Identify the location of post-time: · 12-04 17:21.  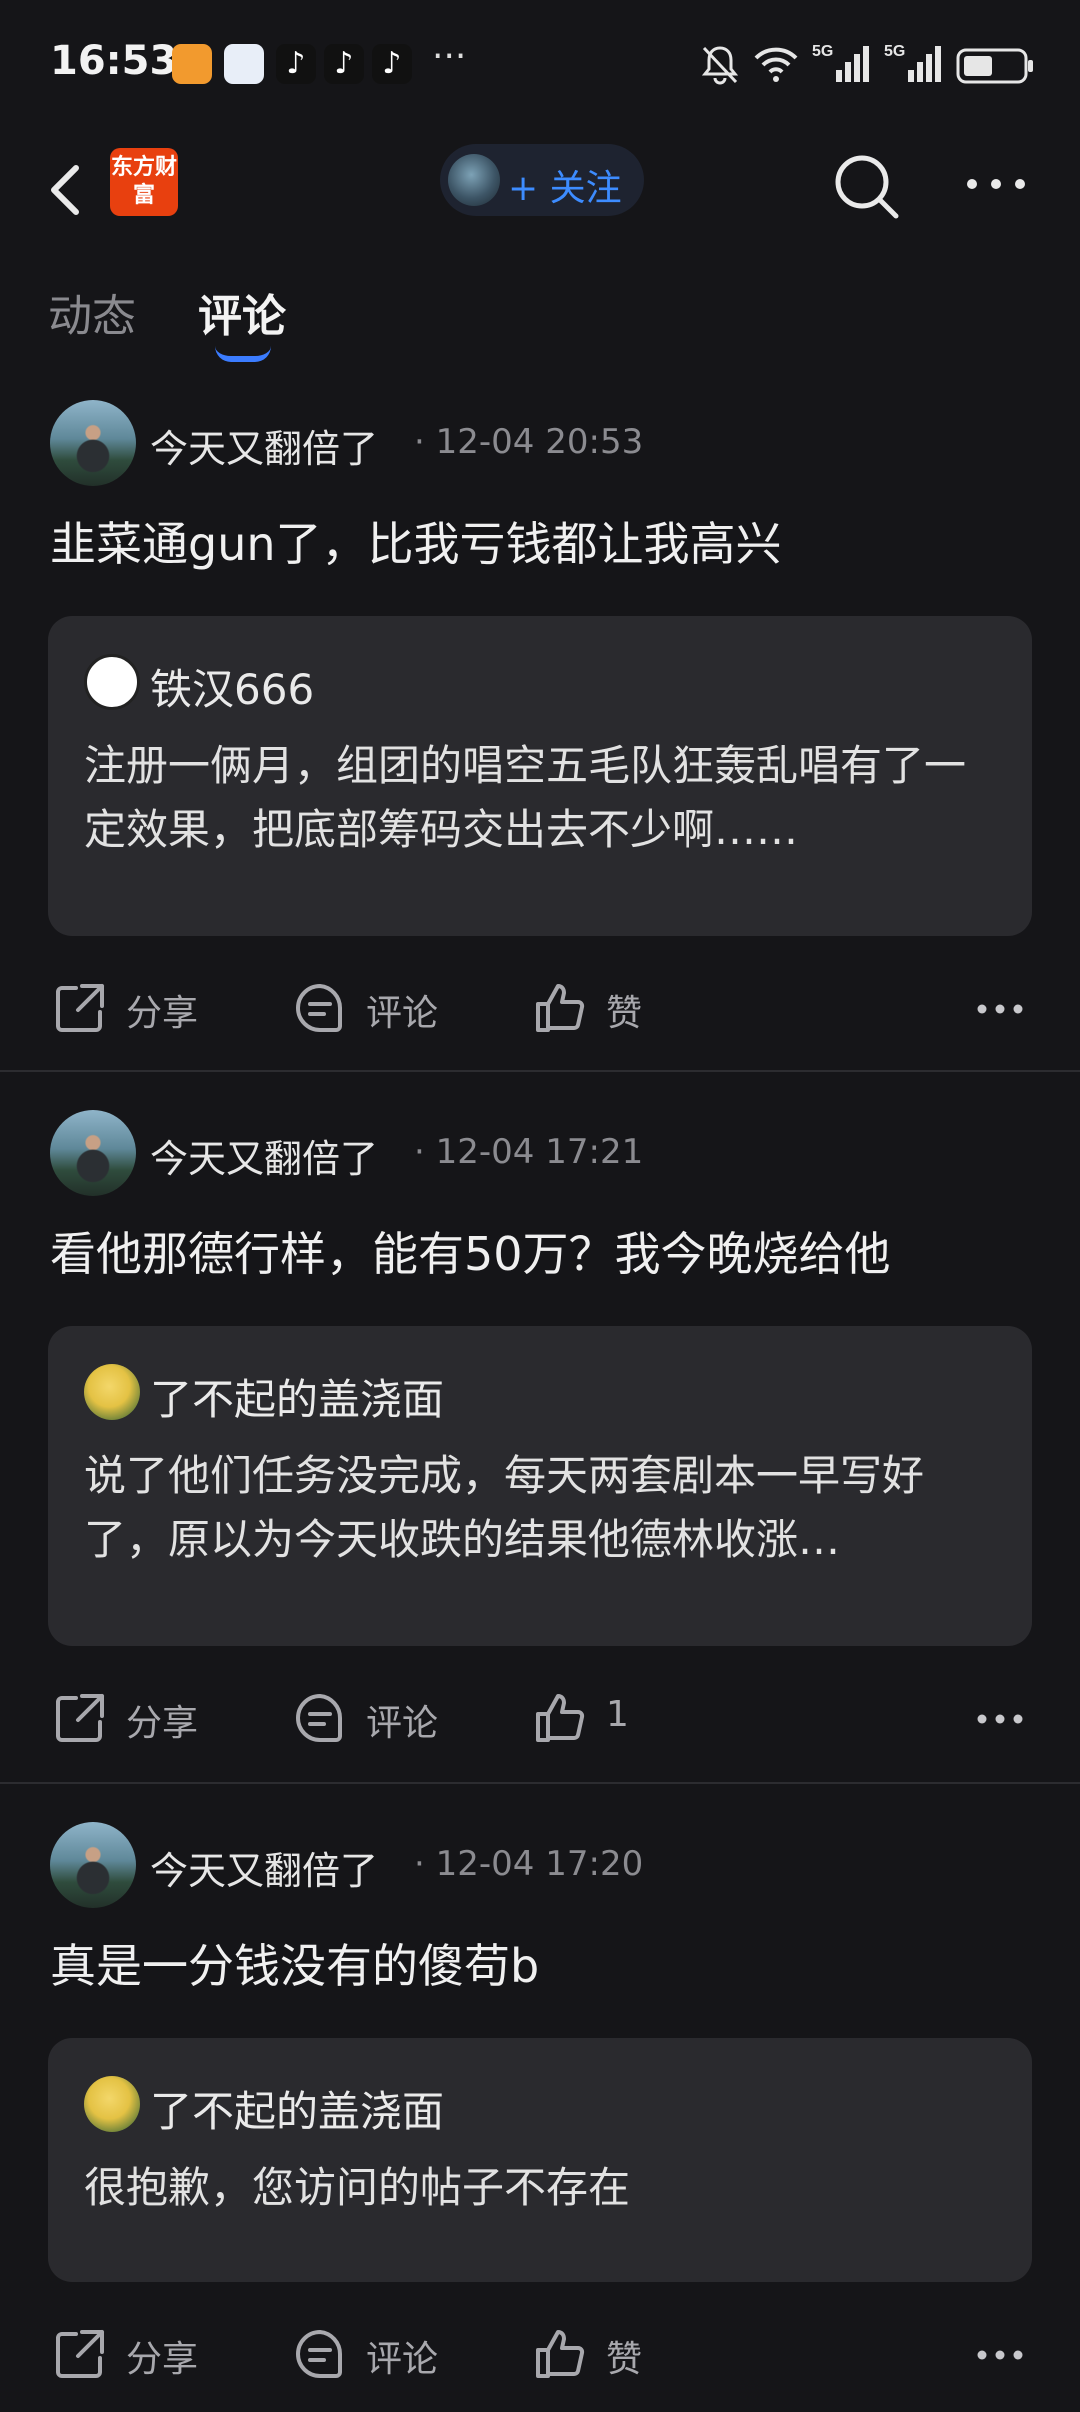
(529, 1152).